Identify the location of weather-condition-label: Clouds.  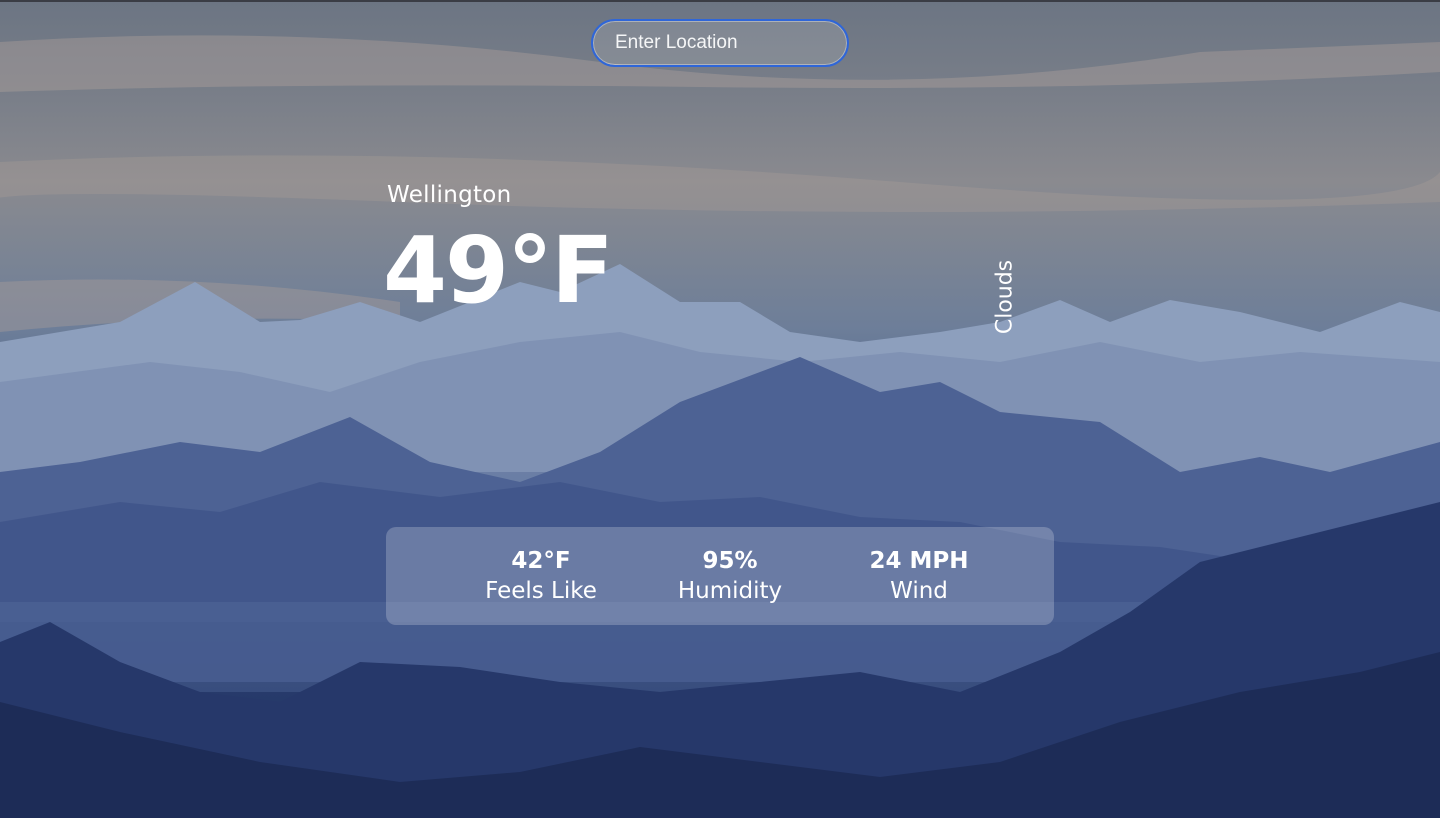
(1005, 297).